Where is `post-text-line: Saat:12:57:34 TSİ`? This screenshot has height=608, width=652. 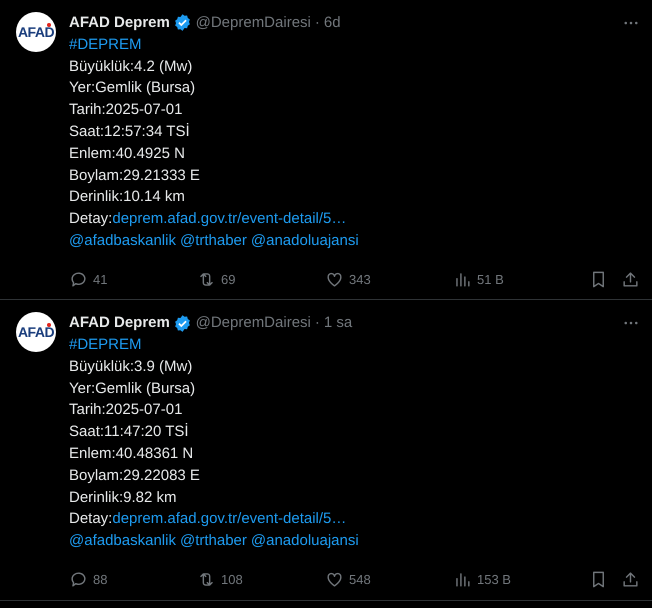
post-text-line: Saat:12:57:34 TSİ is located at coordinates (130, 132).